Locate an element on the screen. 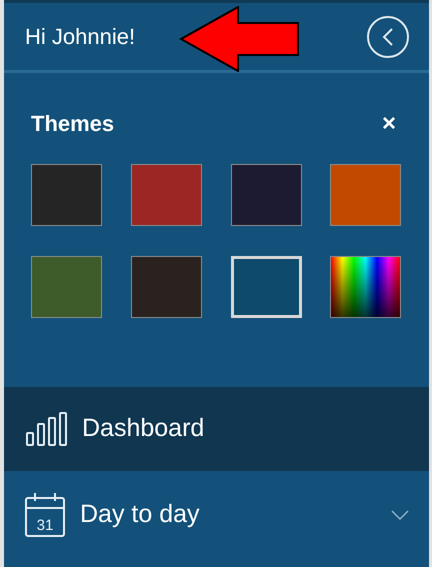 The height and width of the screenshot is (567, 432). chevron-left-icon is located at coordinates (388, 36).